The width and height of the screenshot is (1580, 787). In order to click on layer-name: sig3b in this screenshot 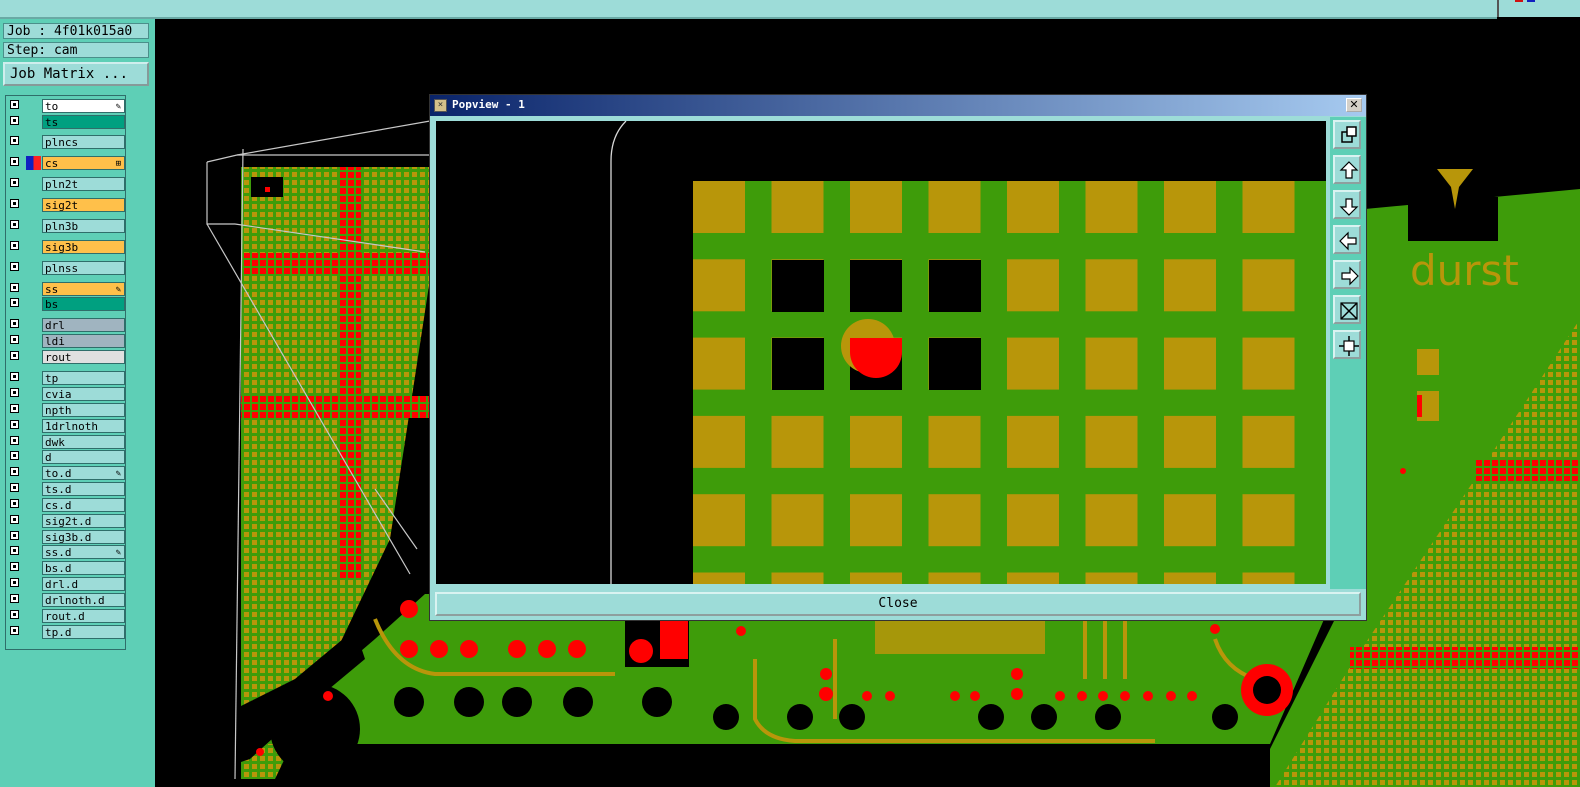, I will do `click(83, 247)`.